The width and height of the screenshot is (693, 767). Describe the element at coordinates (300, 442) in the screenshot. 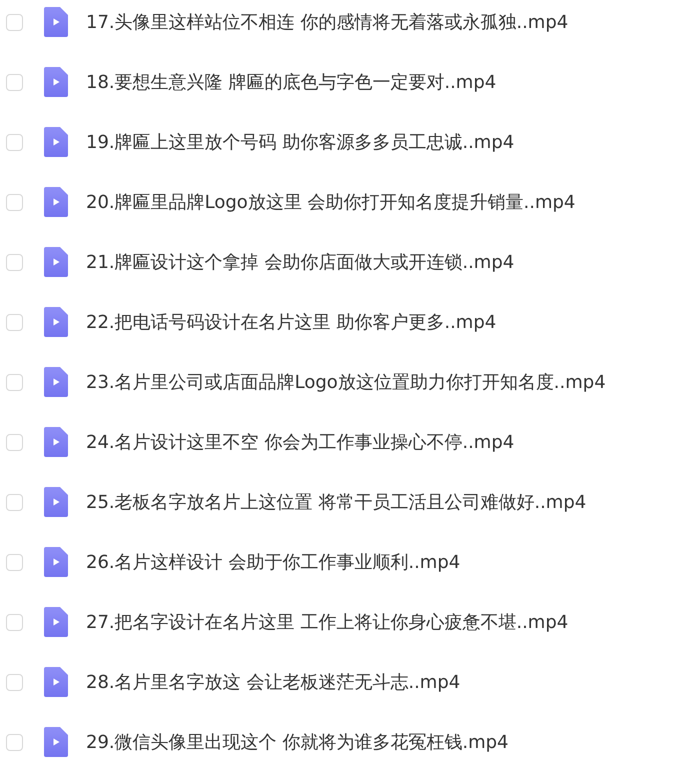

I see `file-name: 24.名片设计这里不空 你会为工作事业操心不停..mp4` at that location.